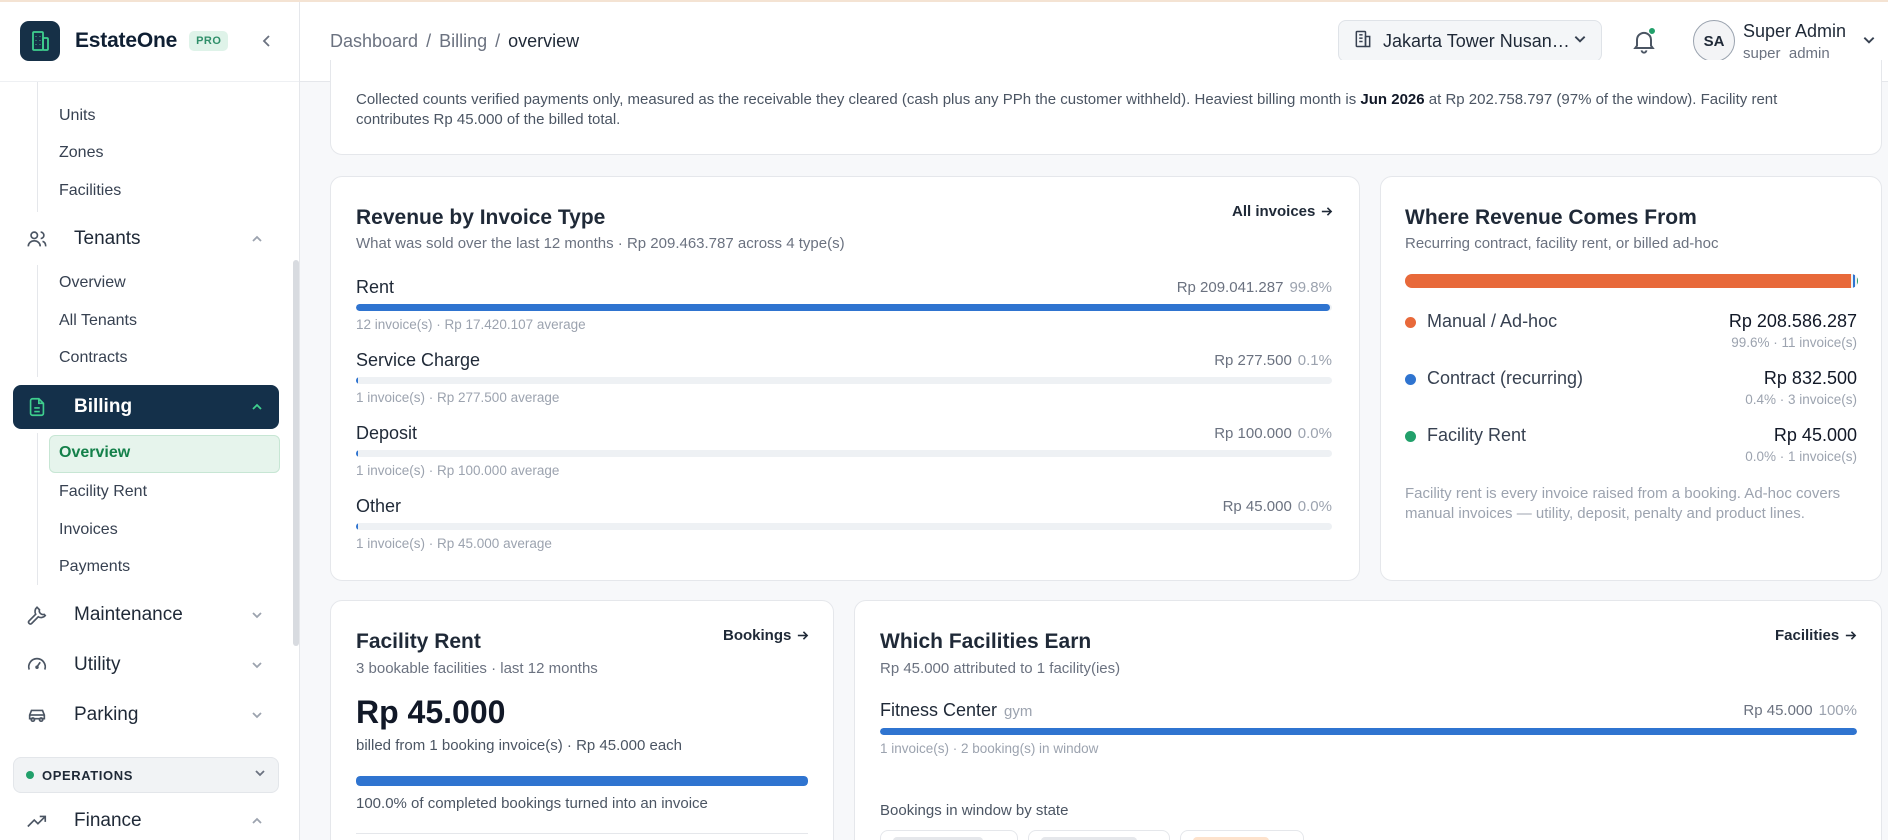 The image size is (1888, 840). Describe the element at coordinates (956, 710) in the screenshot. I see `facility-earn-label: Fitness Center gym` at that location.